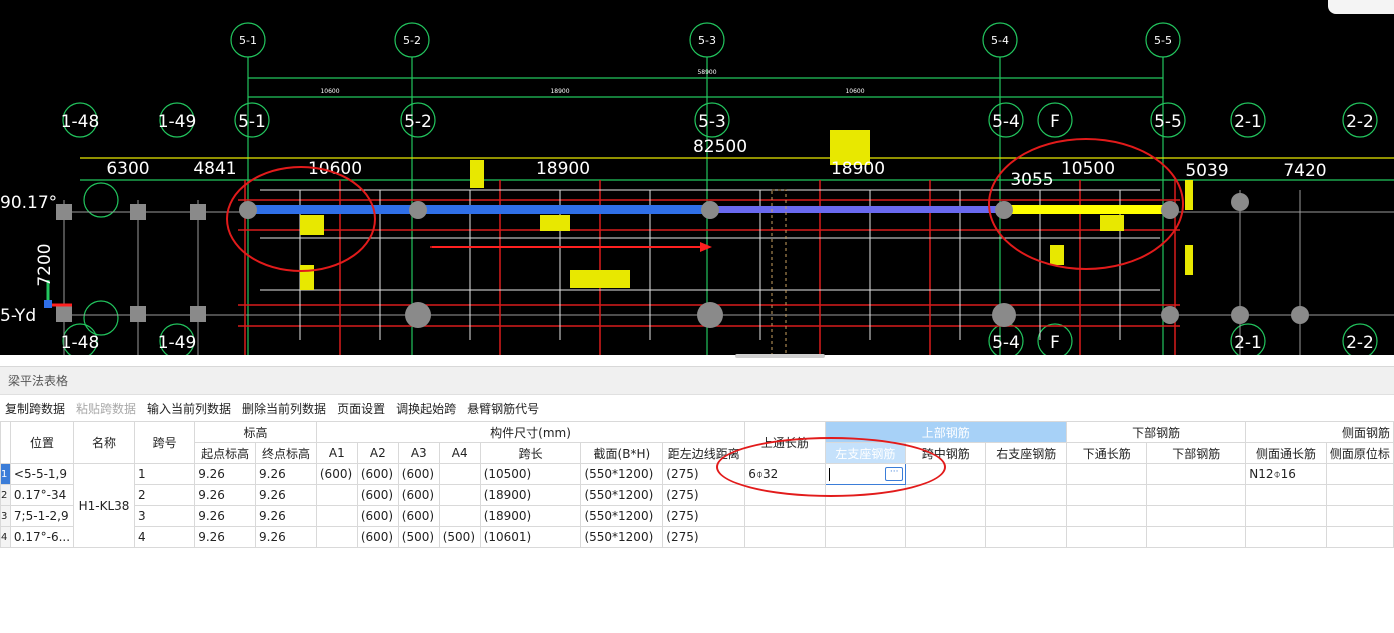 The image size is (1394, 633). What do you see at coordinates (35, 409) in the screenshot?
I see `copy-span-data-button: 复制跨数据` at bounding box center [35, 409].